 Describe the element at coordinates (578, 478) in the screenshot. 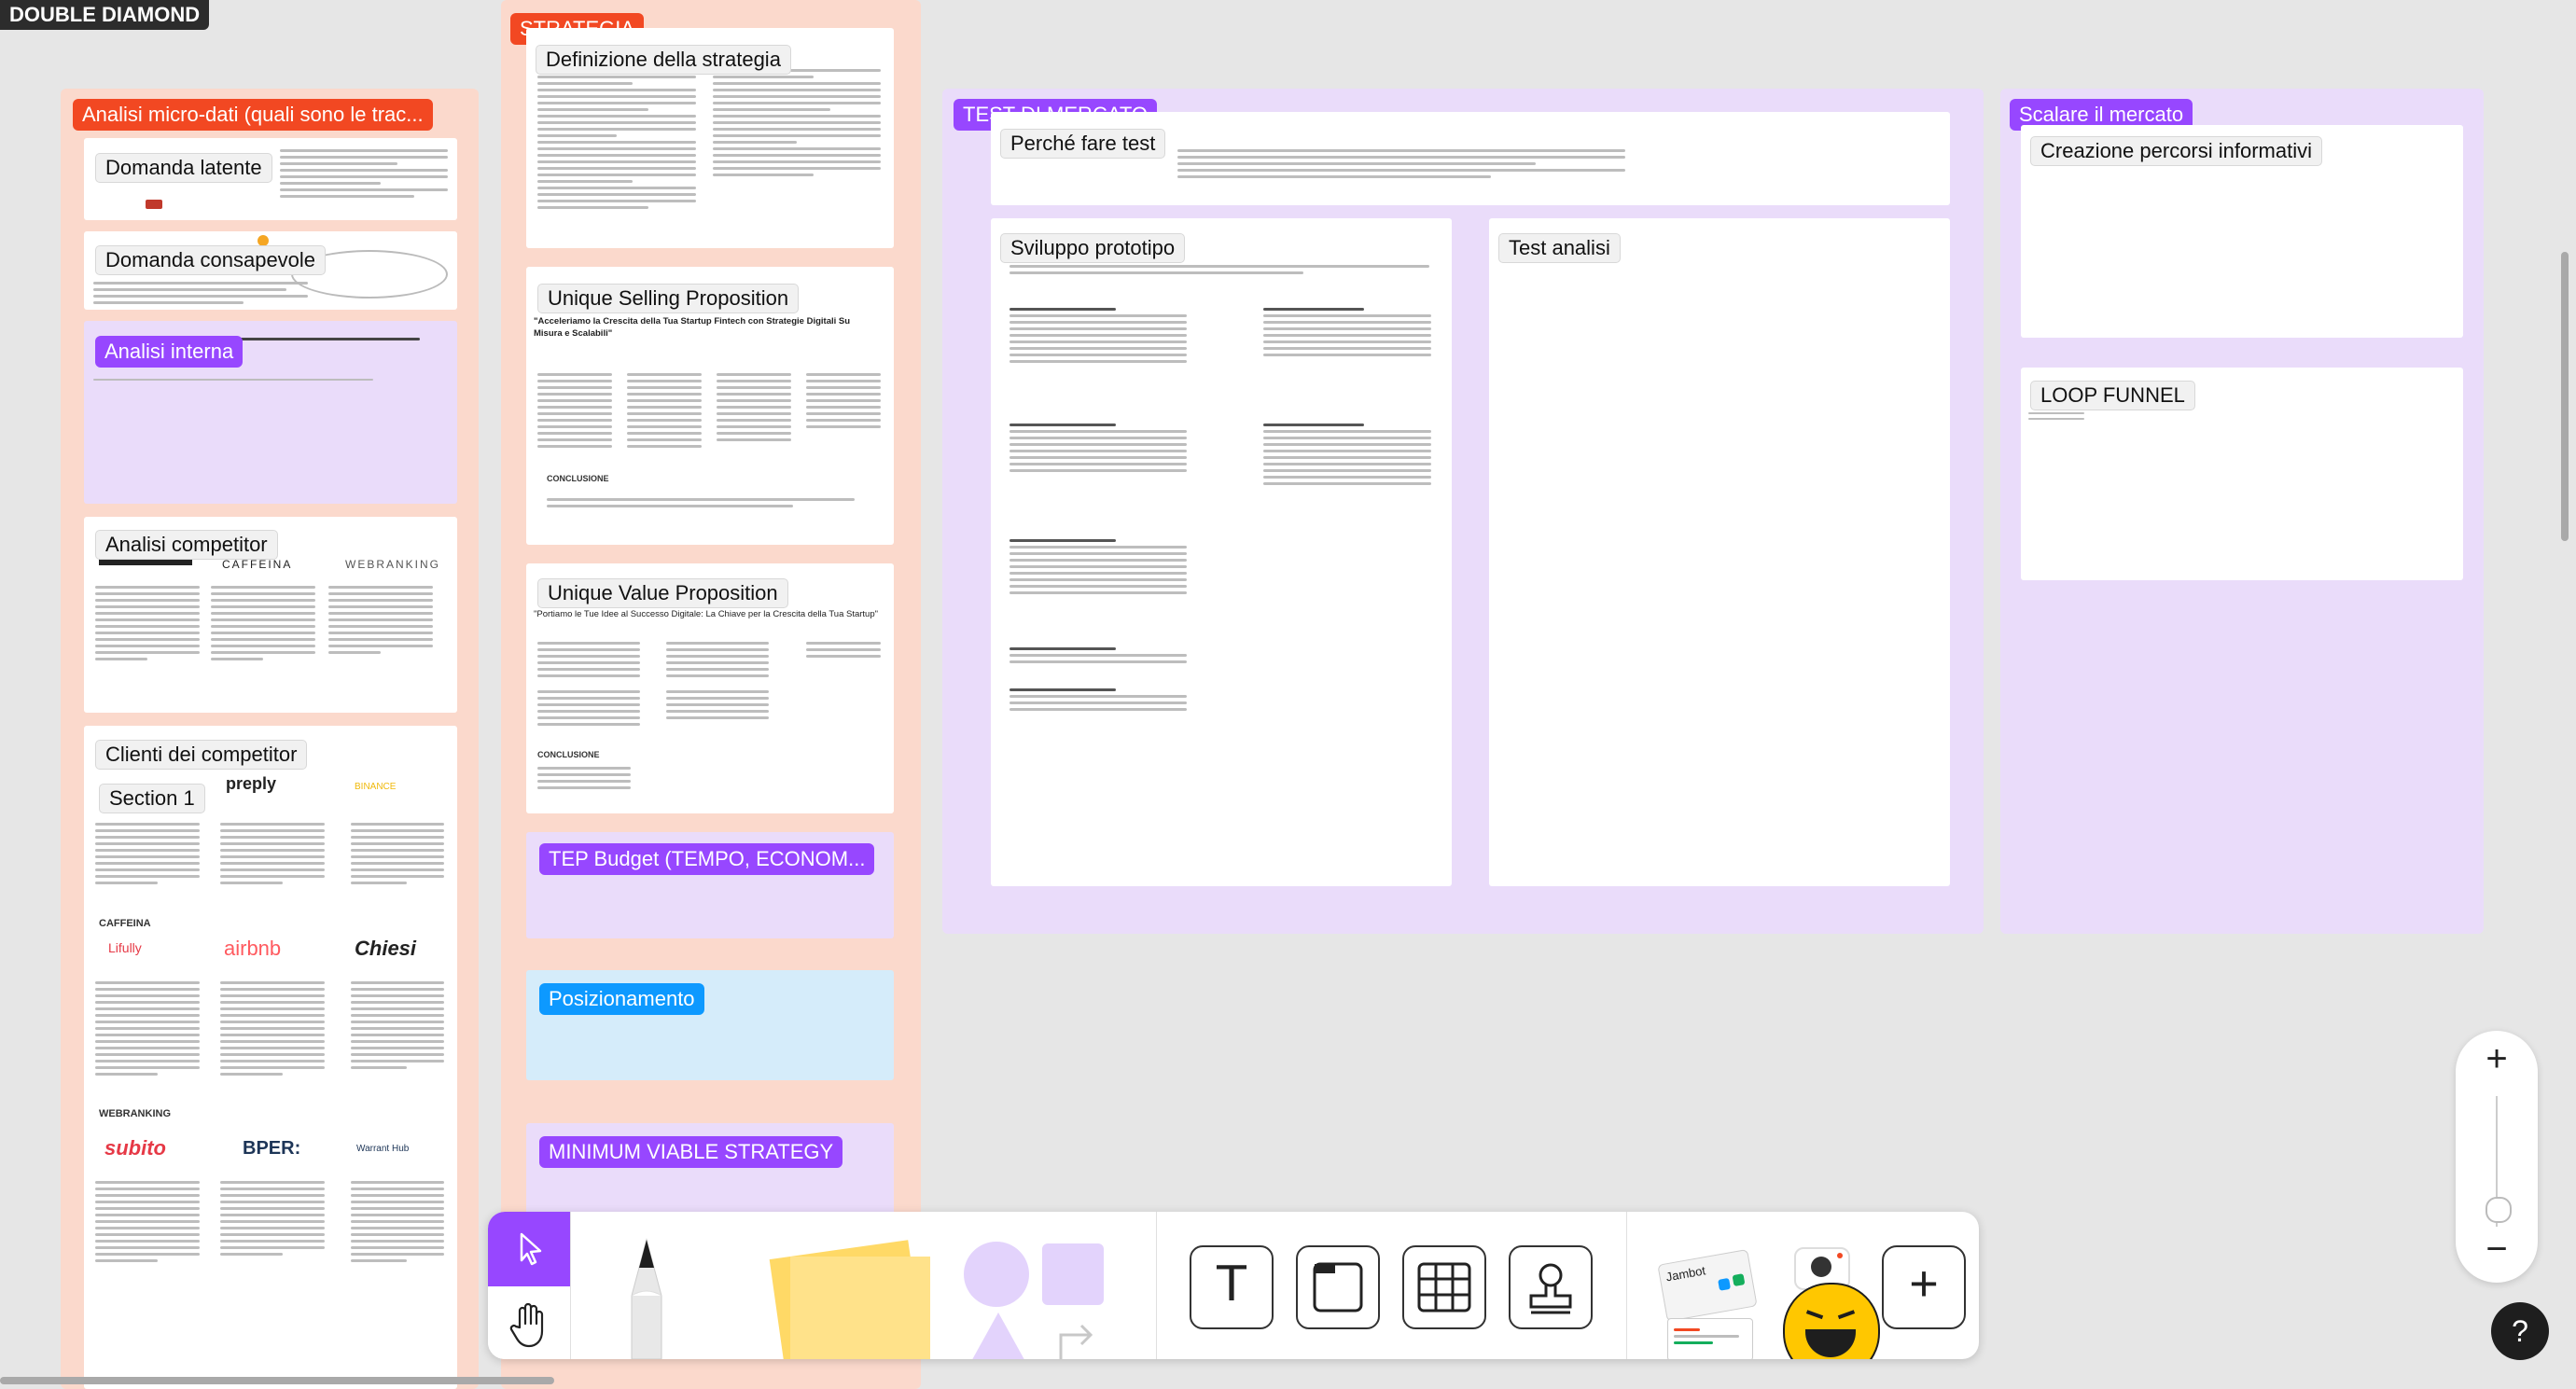

I see `usp-conclusione: CONCLUSIONE` at that location.